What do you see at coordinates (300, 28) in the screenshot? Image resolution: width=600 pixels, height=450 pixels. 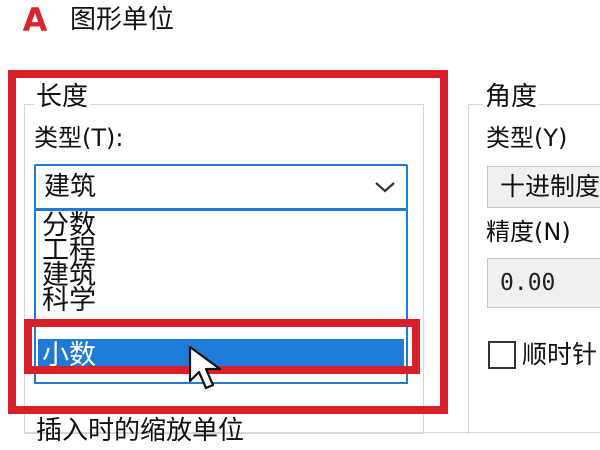 I see `title-bar: A 图形单位` at bounding box center [300, 28].